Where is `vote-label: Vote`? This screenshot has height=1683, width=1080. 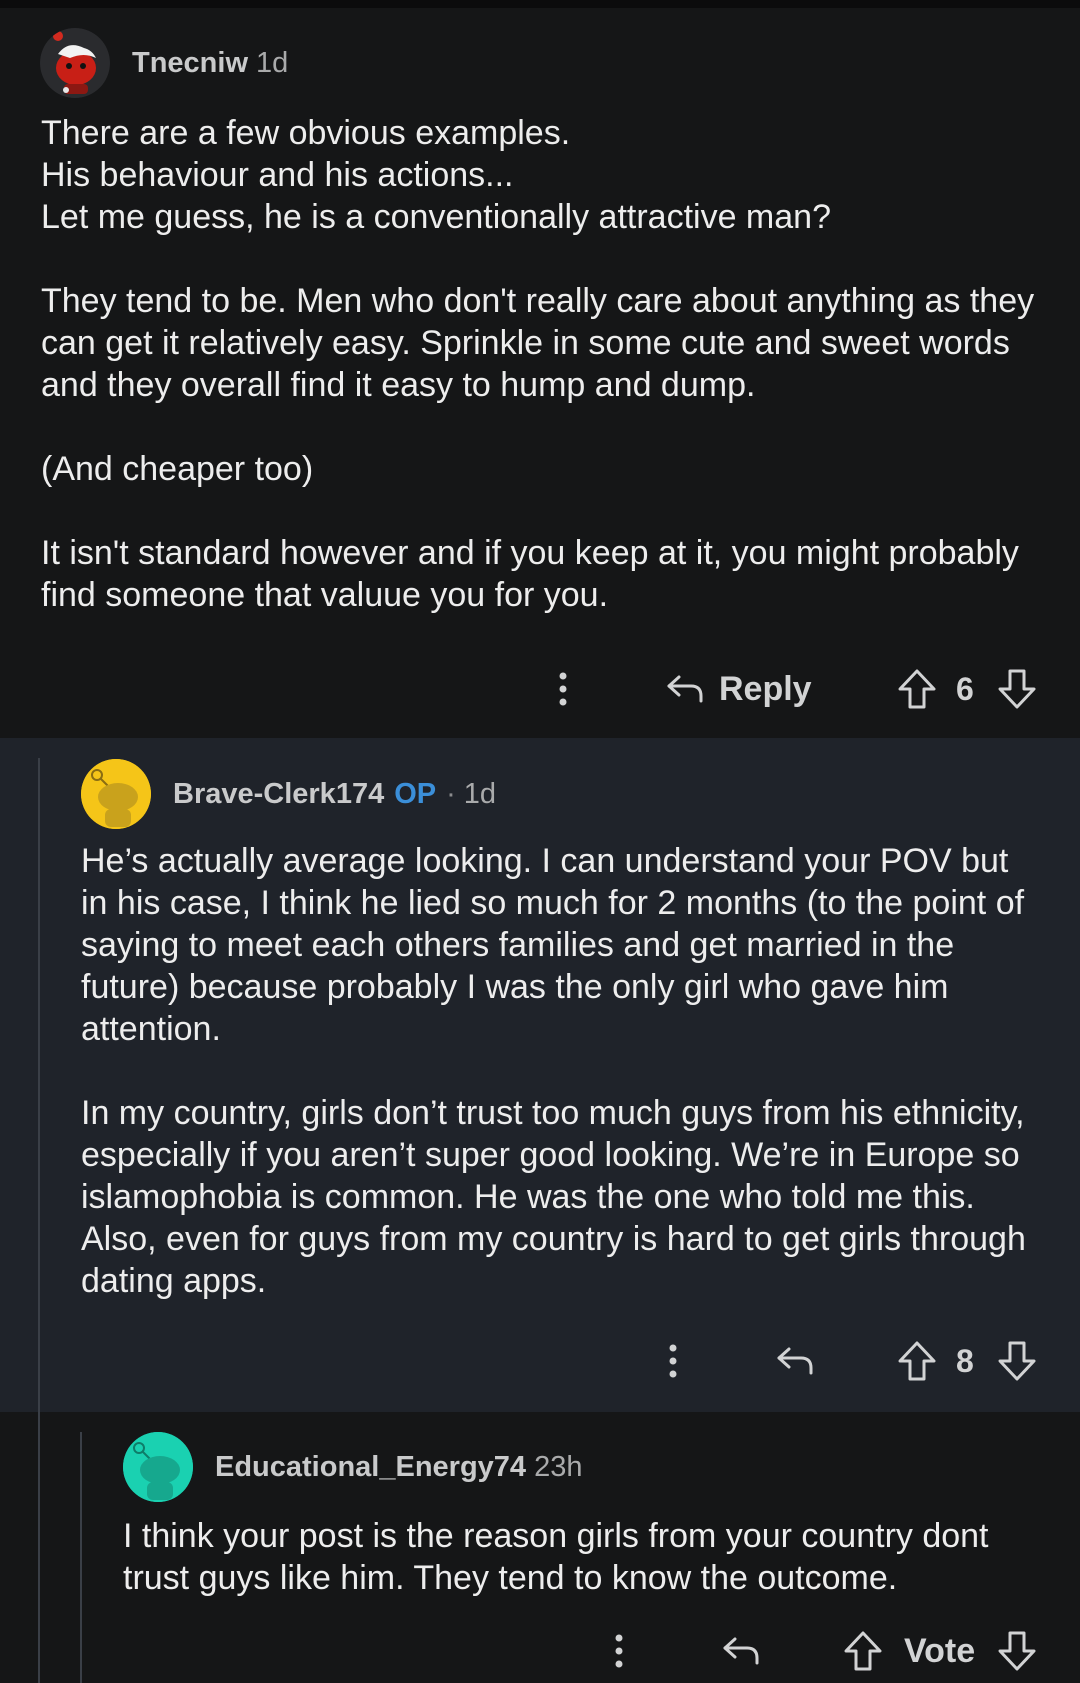 vote-label: Vote is located at coordinates (940, 1650).